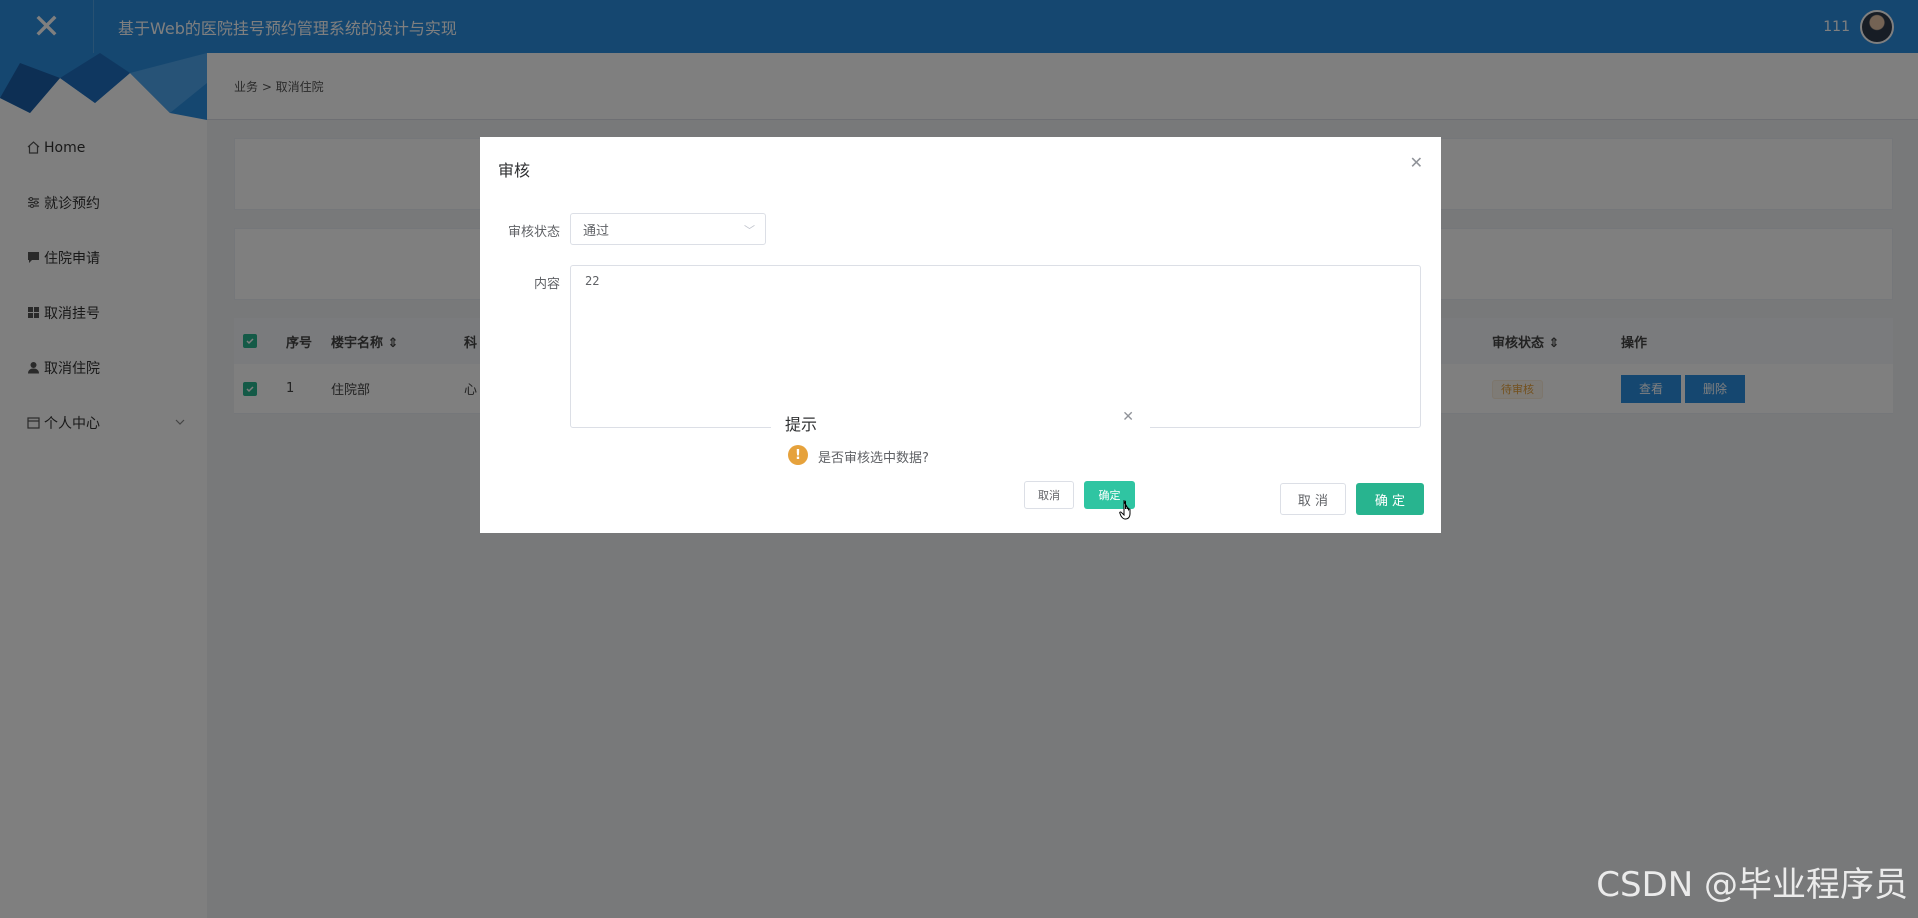 Image resolution: width=1918 pixels, height=918 pixels. I want to click on content-label: 内容, so click(546, 284).